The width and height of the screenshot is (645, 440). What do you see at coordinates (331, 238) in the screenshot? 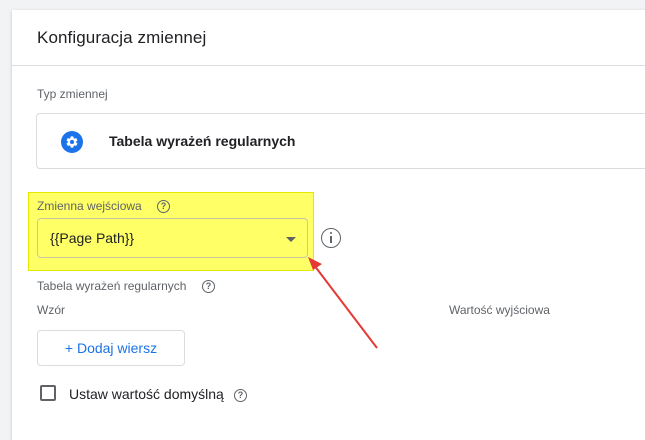
I see `info-icon` at bounding box center [331, 238].